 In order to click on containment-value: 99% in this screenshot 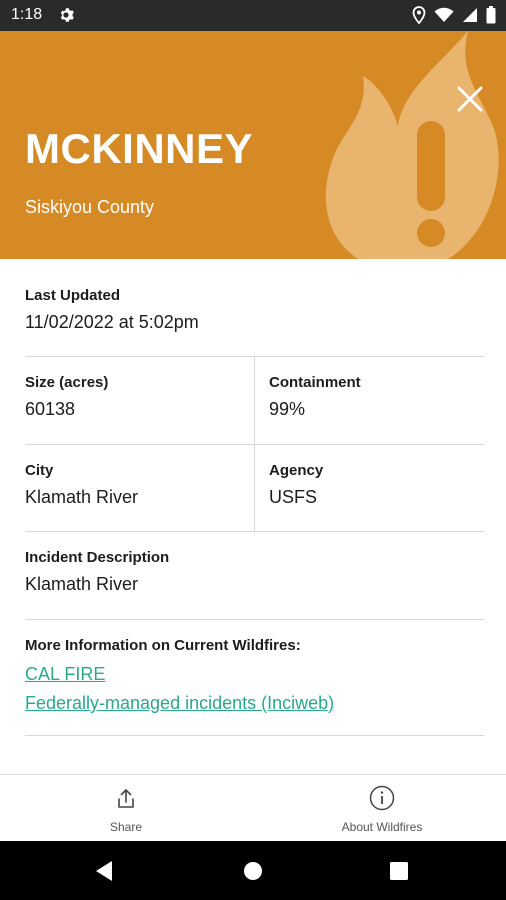, I will do `click(287, 409)`.